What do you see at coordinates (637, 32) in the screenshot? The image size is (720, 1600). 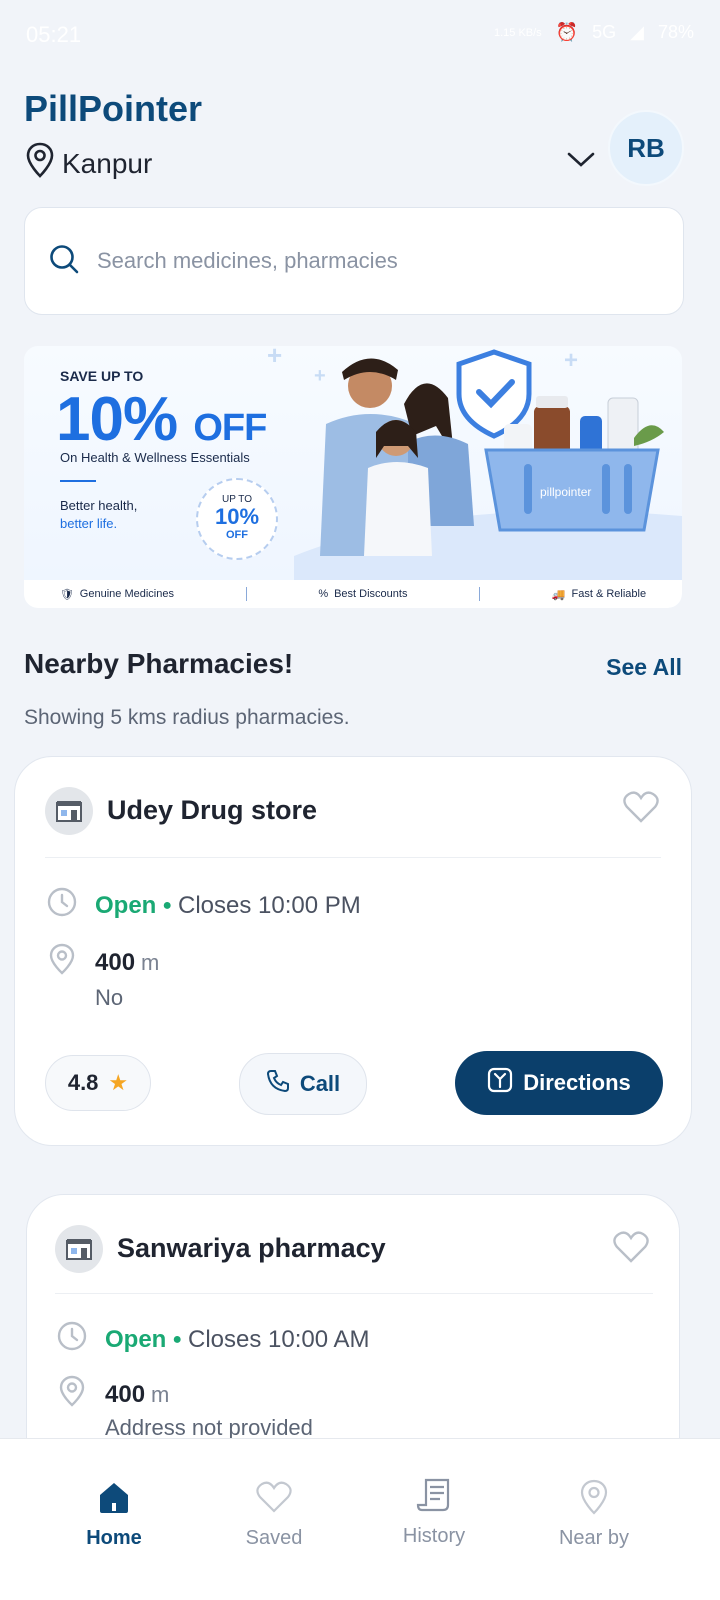 I see `signal-icon: ◢` at bounding box center [637, 32].